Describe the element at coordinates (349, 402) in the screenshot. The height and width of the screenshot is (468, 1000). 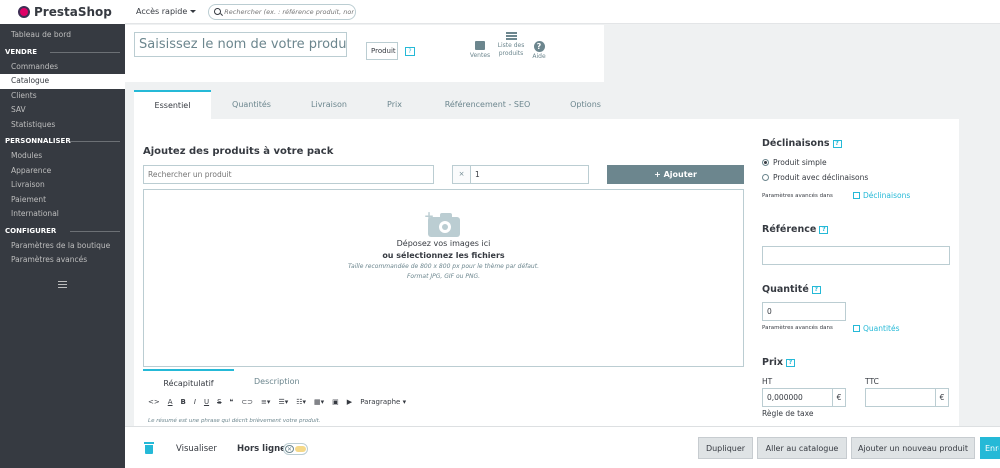
I see `media-icon: ▶` at that location.